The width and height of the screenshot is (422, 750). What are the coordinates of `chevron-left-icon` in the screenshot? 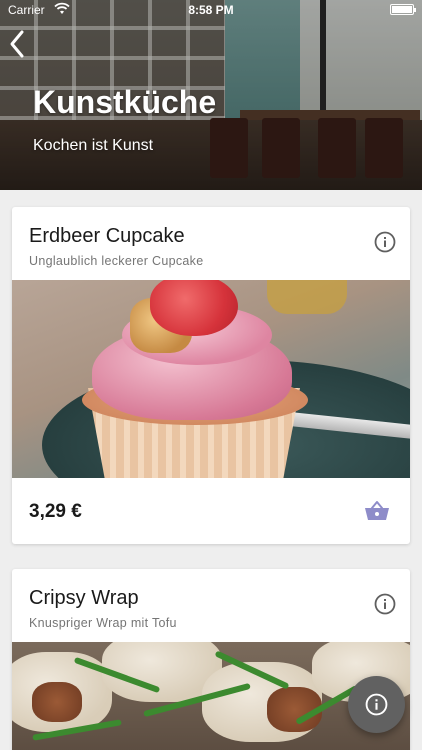 It's located at (17, 44).